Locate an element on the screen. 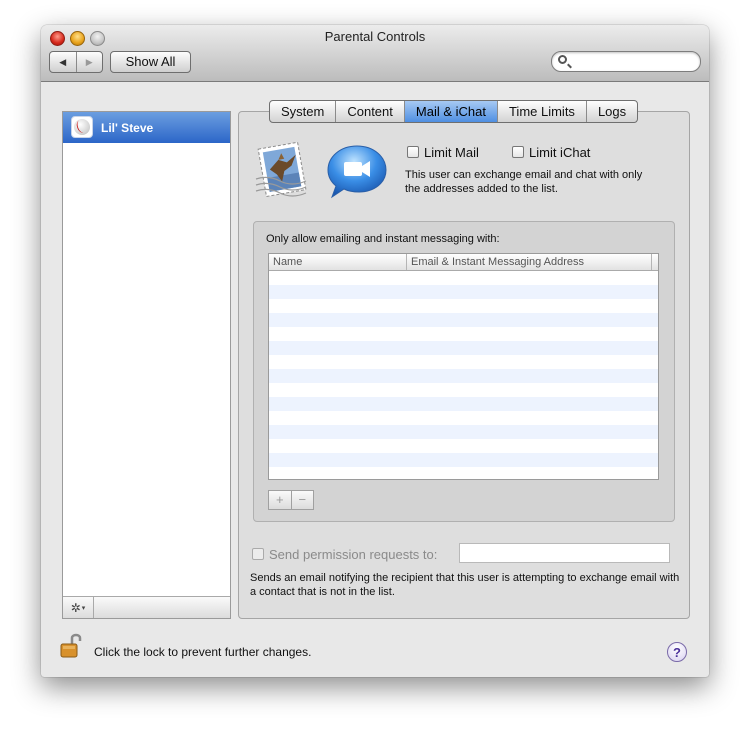 The height and width of the screenshot is (734, 750). send-permission-checkbox is located at coordinates (258, 554).